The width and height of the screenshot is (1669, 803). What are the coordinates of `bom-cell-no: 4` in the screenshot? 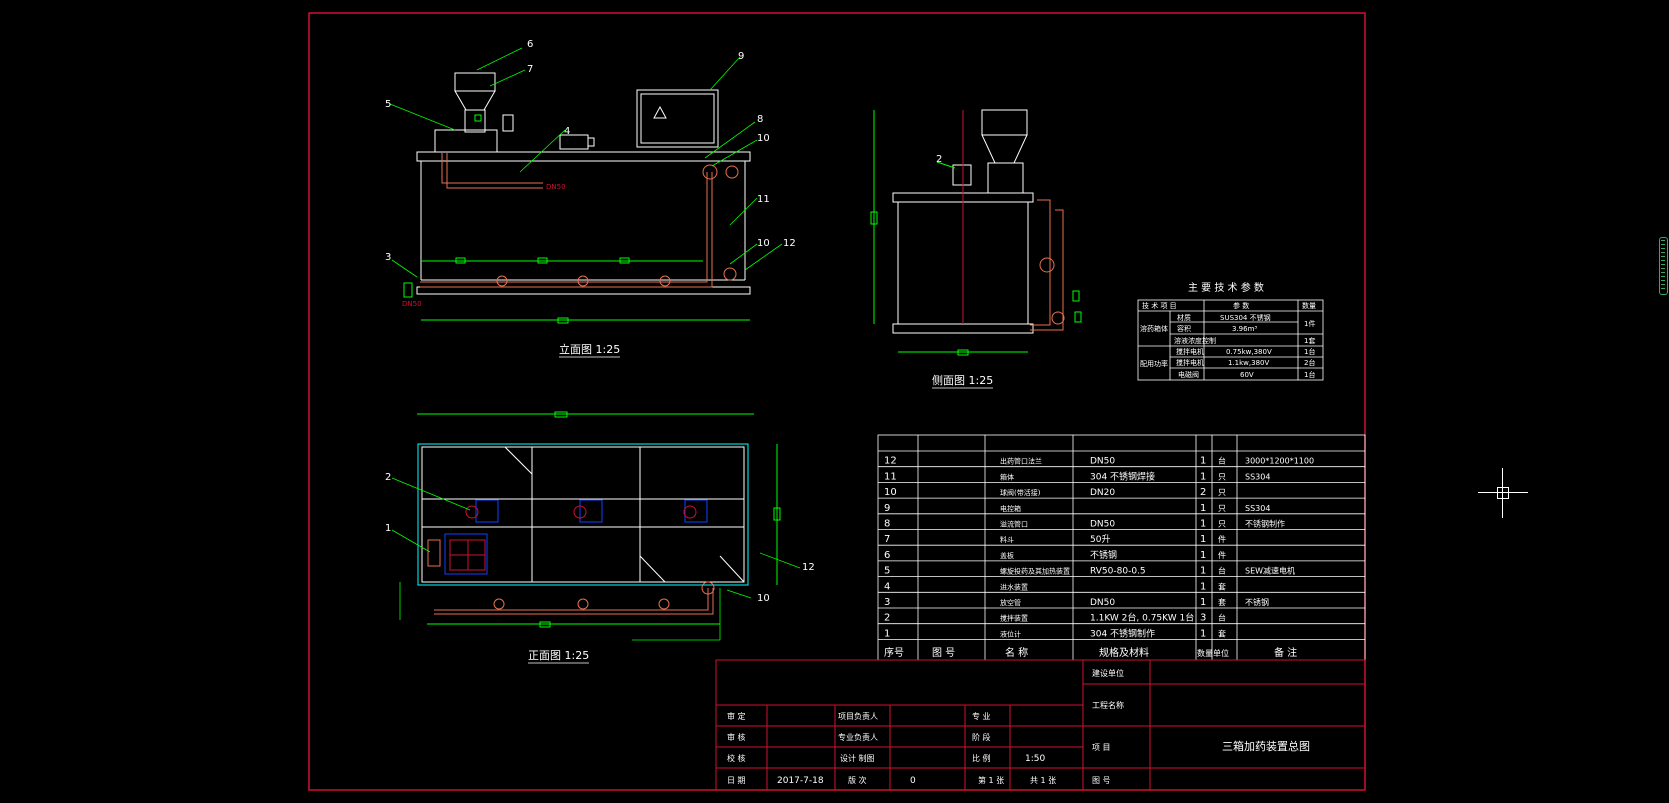 It's located at (887, 586).